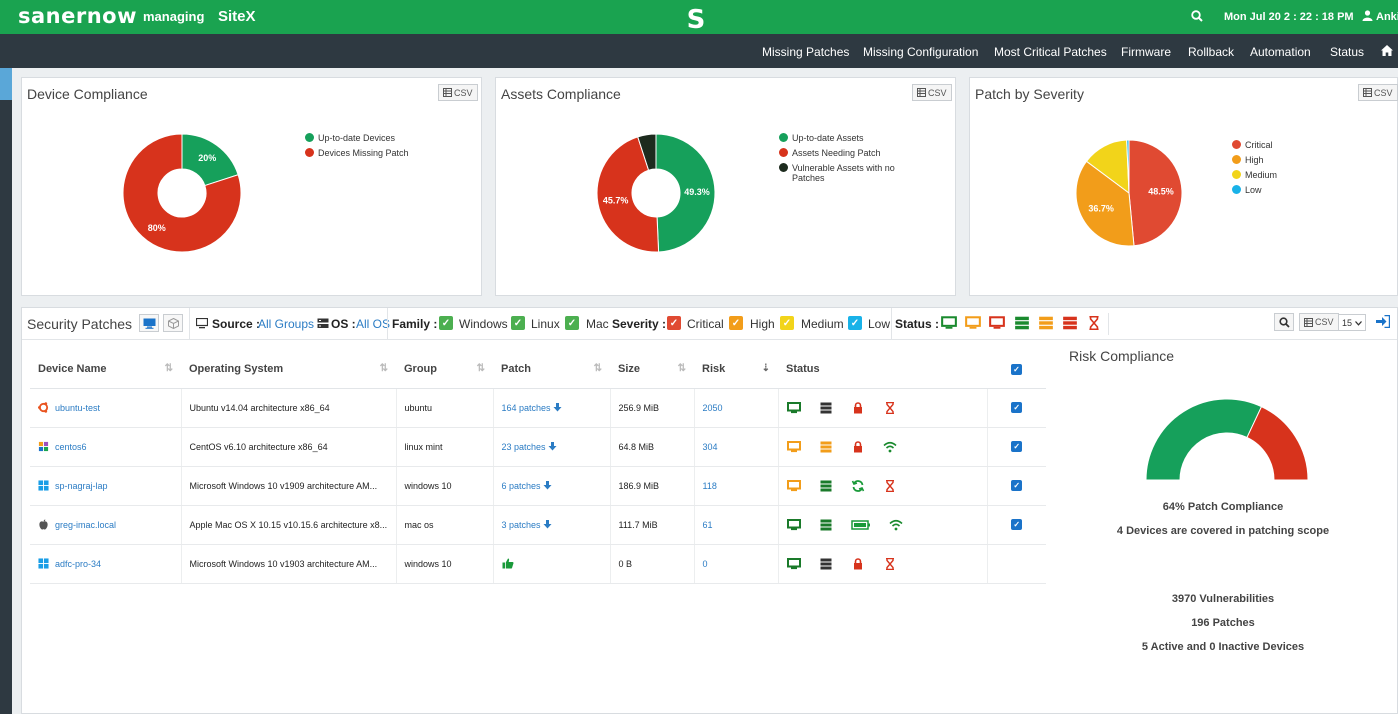 This screenshot has width=1398, height=714. Describe the element at coordinates (1380, 16) in the screenshot. I see `user-menu: Ankit` at that location.